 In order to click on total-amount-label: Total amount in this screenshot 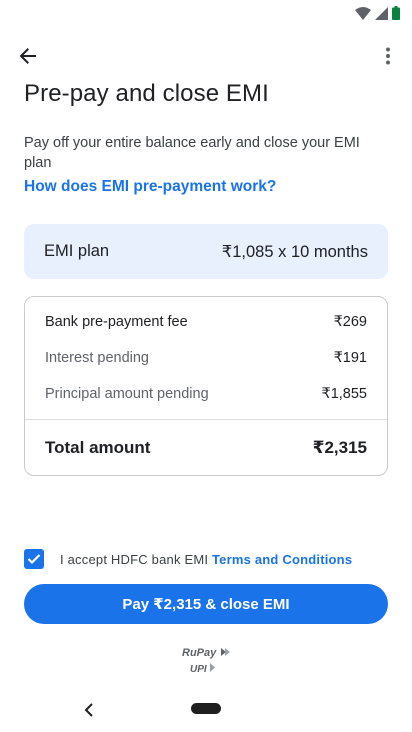, I will do `click(98, 447)`.